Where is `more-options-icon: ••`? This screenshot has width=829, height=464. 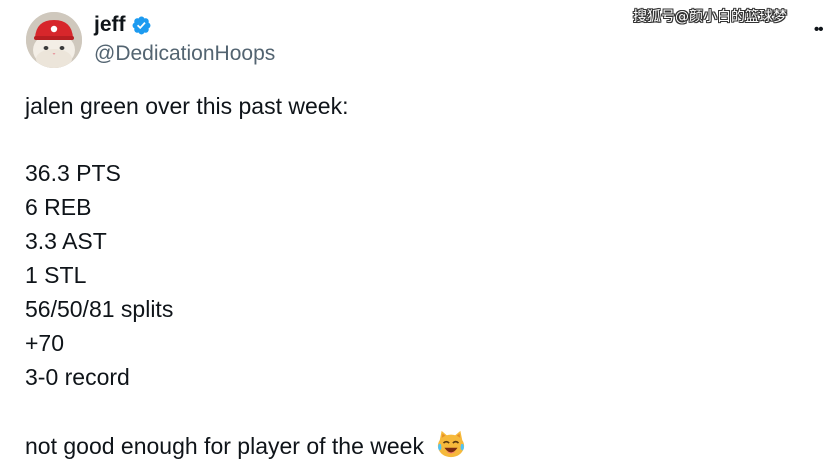 more-options-icon: •• is located at coordinates (818, 29).